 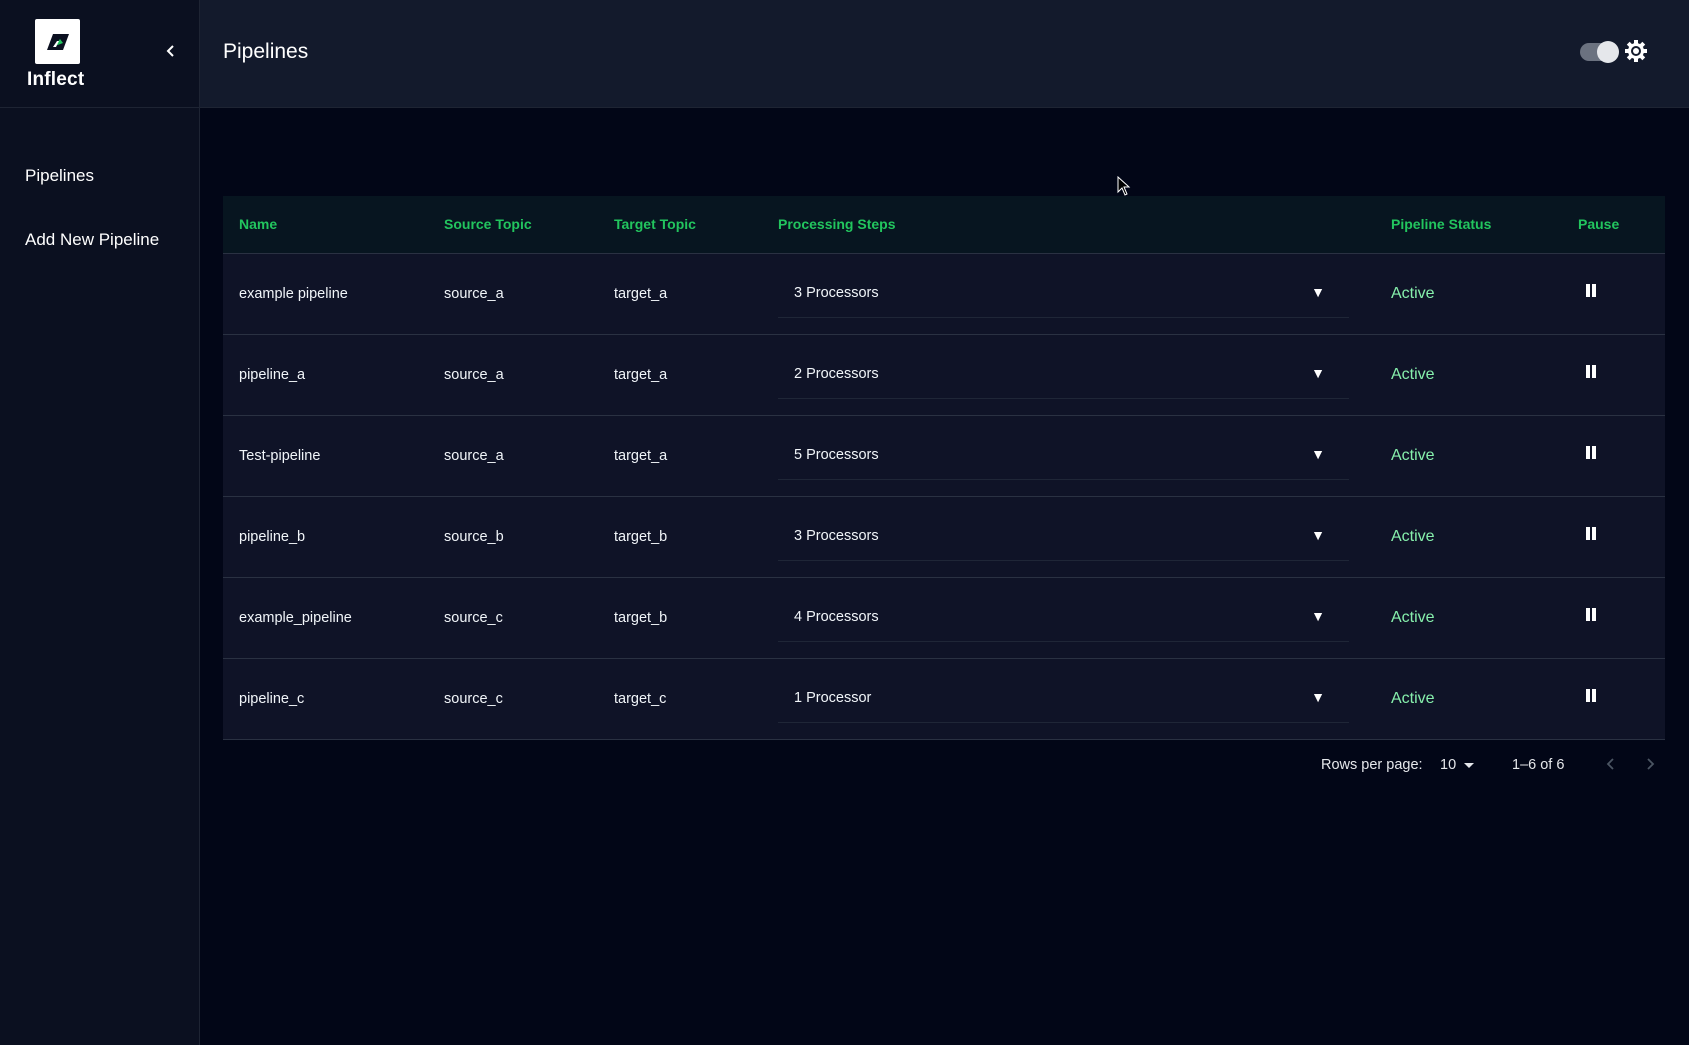 I want to click on pagination: Rows per page: 10 1–6 of 6, so click(x=944, y=765).